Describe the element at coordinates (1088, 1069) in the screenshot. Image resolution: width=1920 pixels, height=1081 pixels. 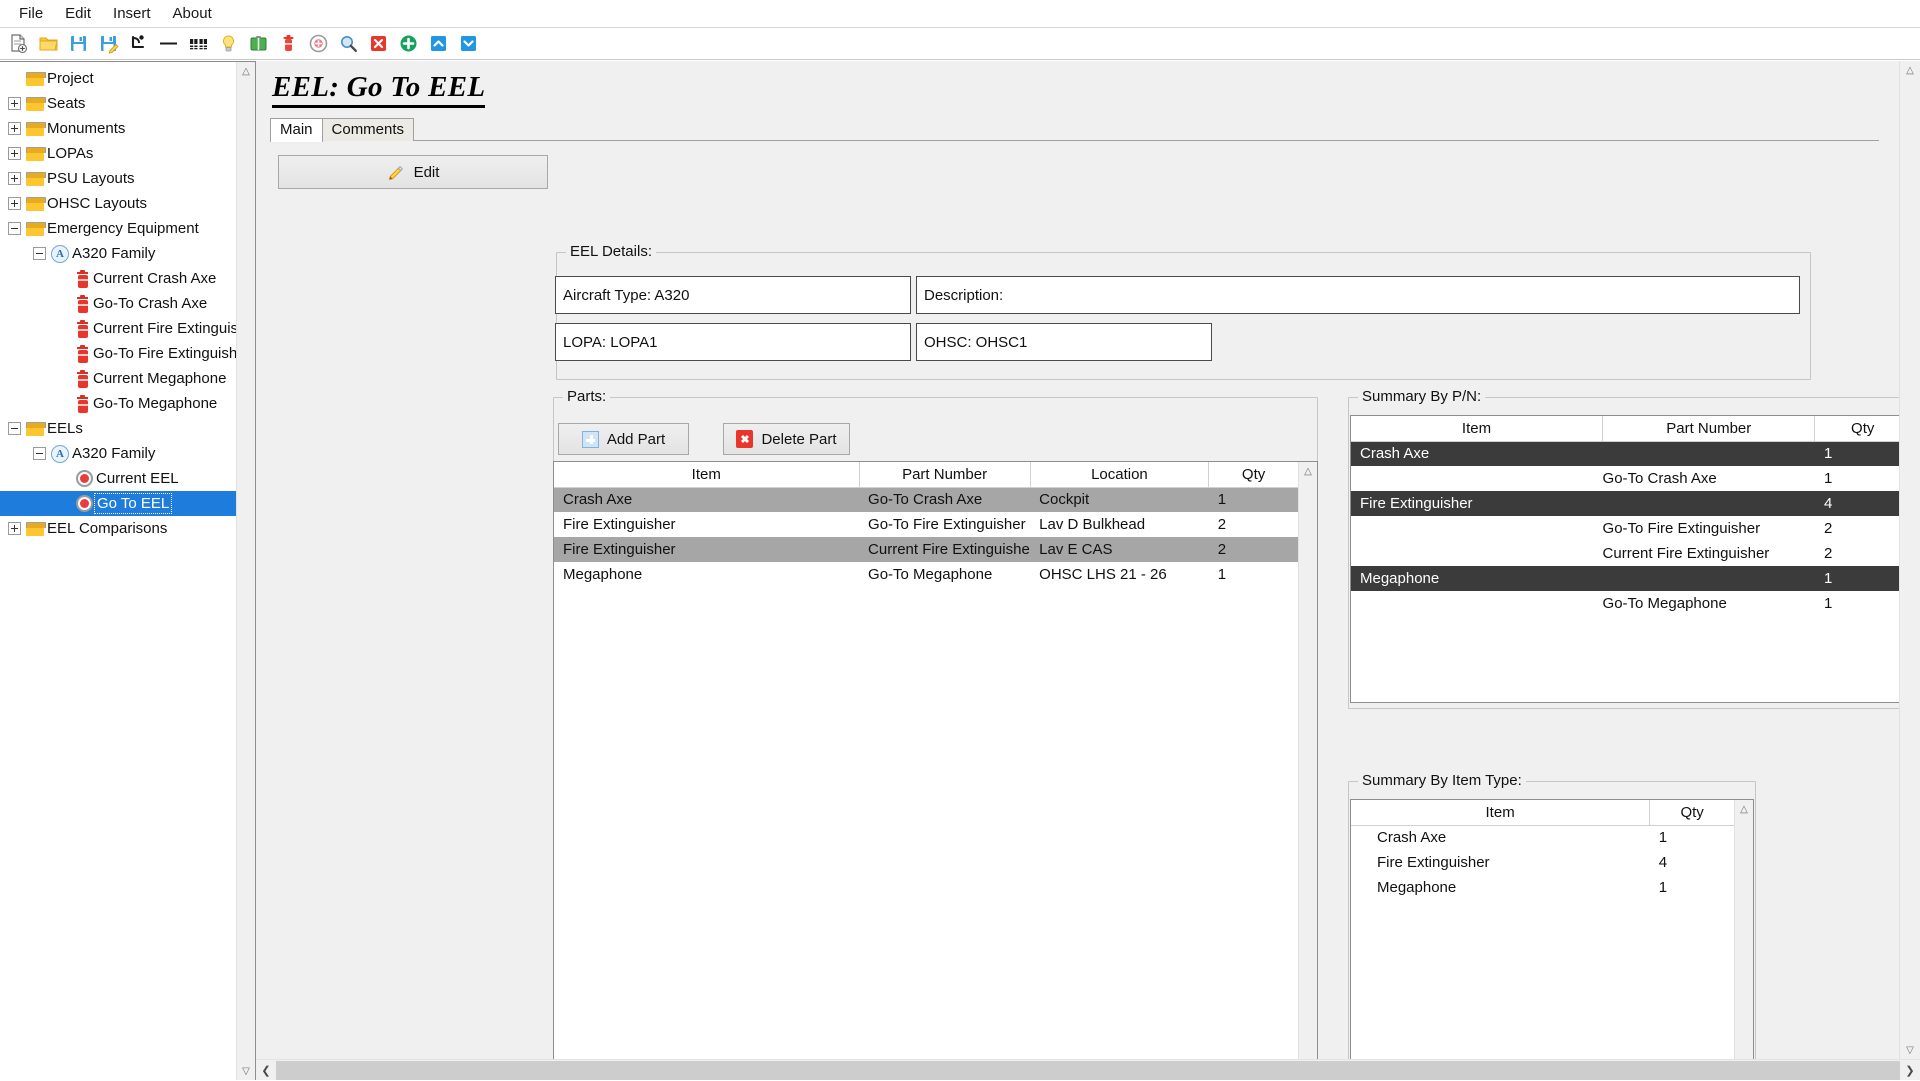
I see `detail-pane-horizontal-scrollbar: ❮ ❯` at that location.